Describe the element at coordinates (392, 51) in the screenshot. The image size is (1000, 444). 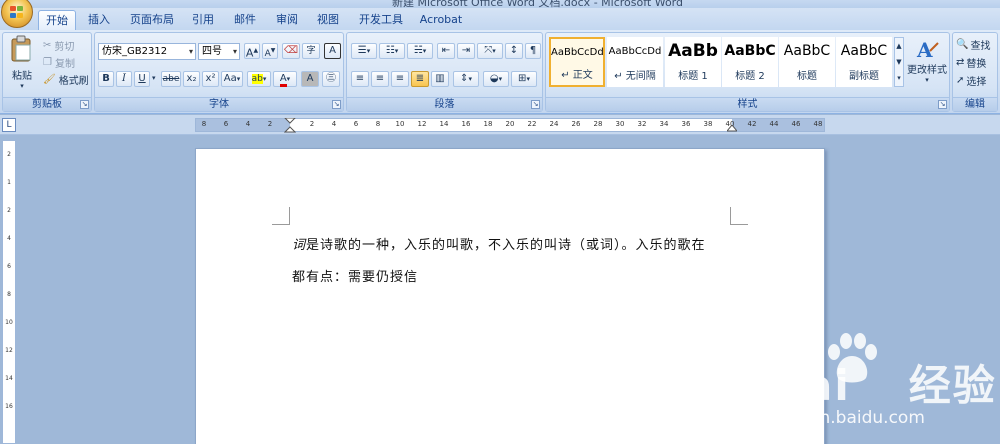
I see `numbering-button: ☷▾` at that location.